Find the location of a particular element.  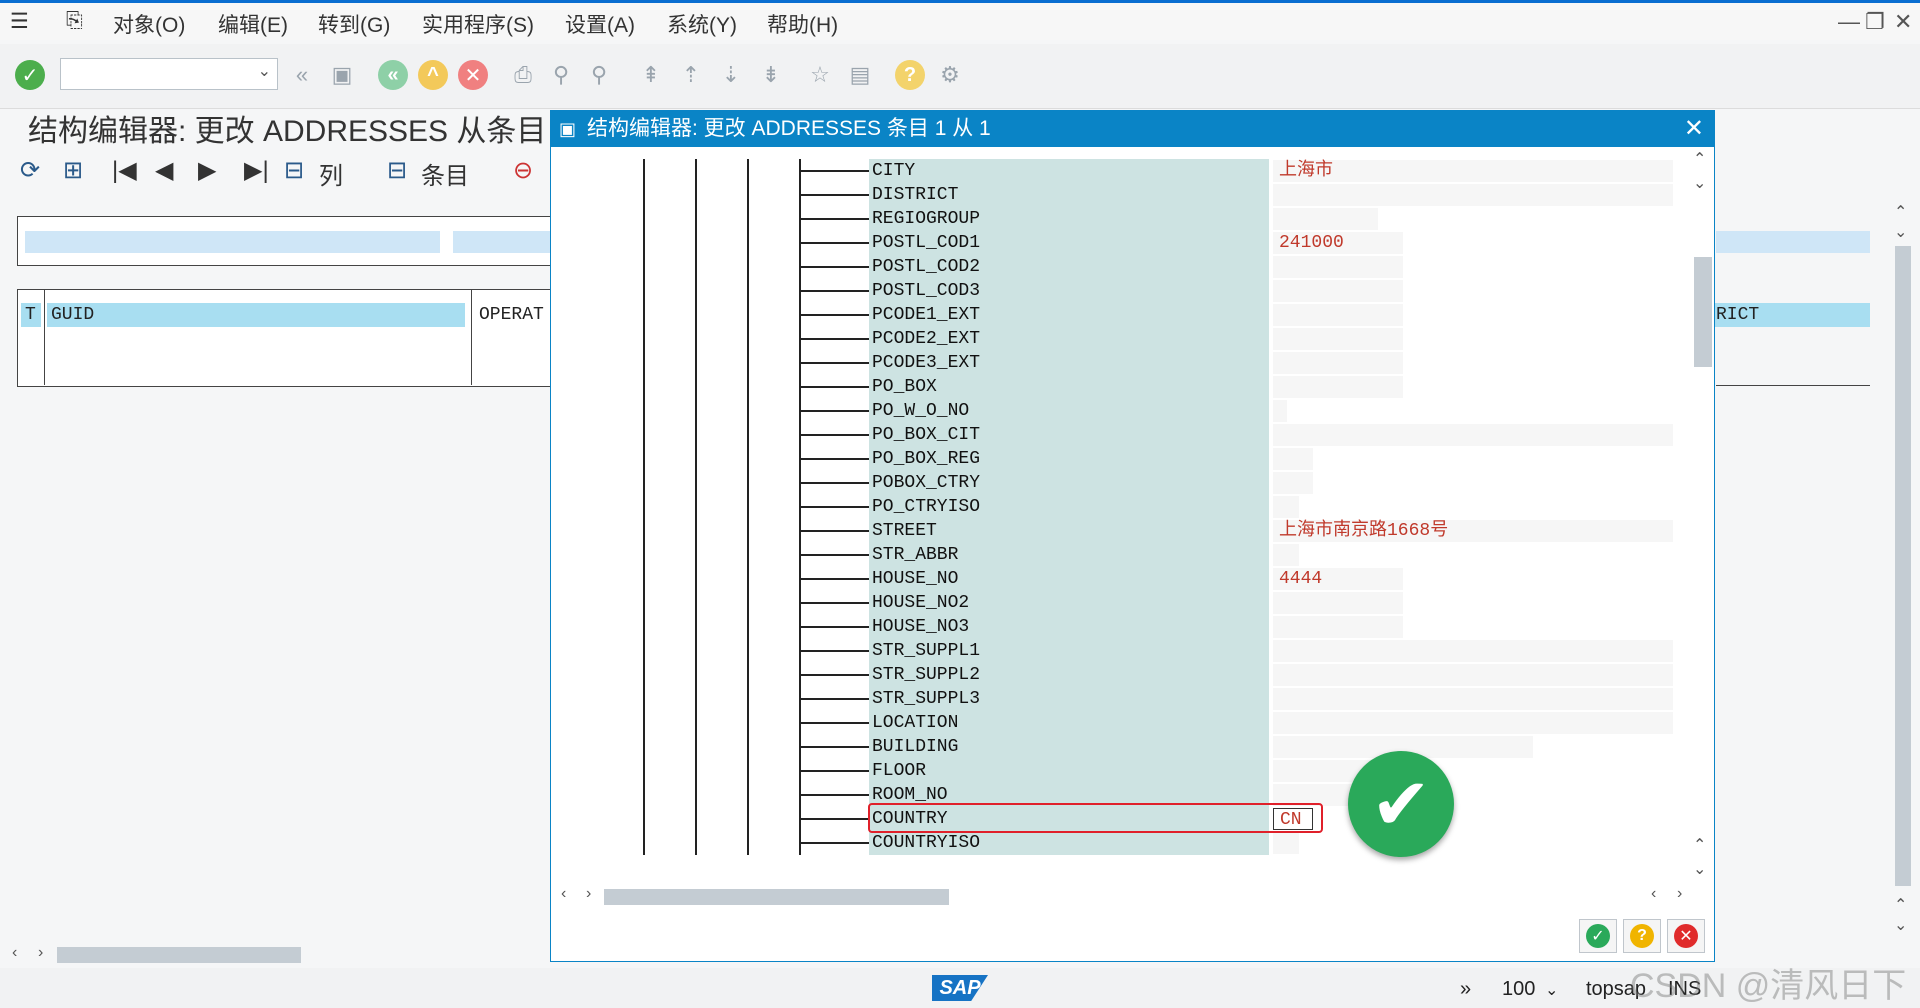

columns-icon: ⊟ is located at coordinates (294, 170).